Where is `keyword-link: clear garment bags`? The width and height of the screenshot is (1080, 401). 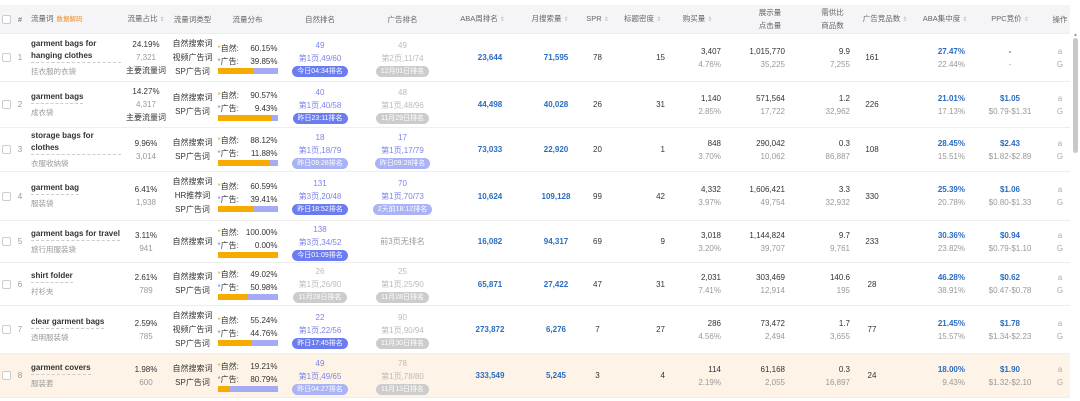 keyword-link: clear garment bags is located at coordinates (68, 322).